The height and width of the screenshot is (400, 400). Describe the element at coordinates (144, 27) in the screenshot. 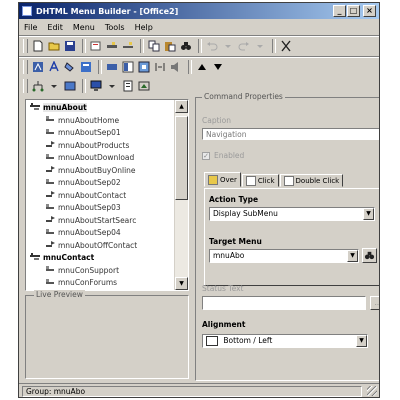

I see `menu-help: Help` at that location.